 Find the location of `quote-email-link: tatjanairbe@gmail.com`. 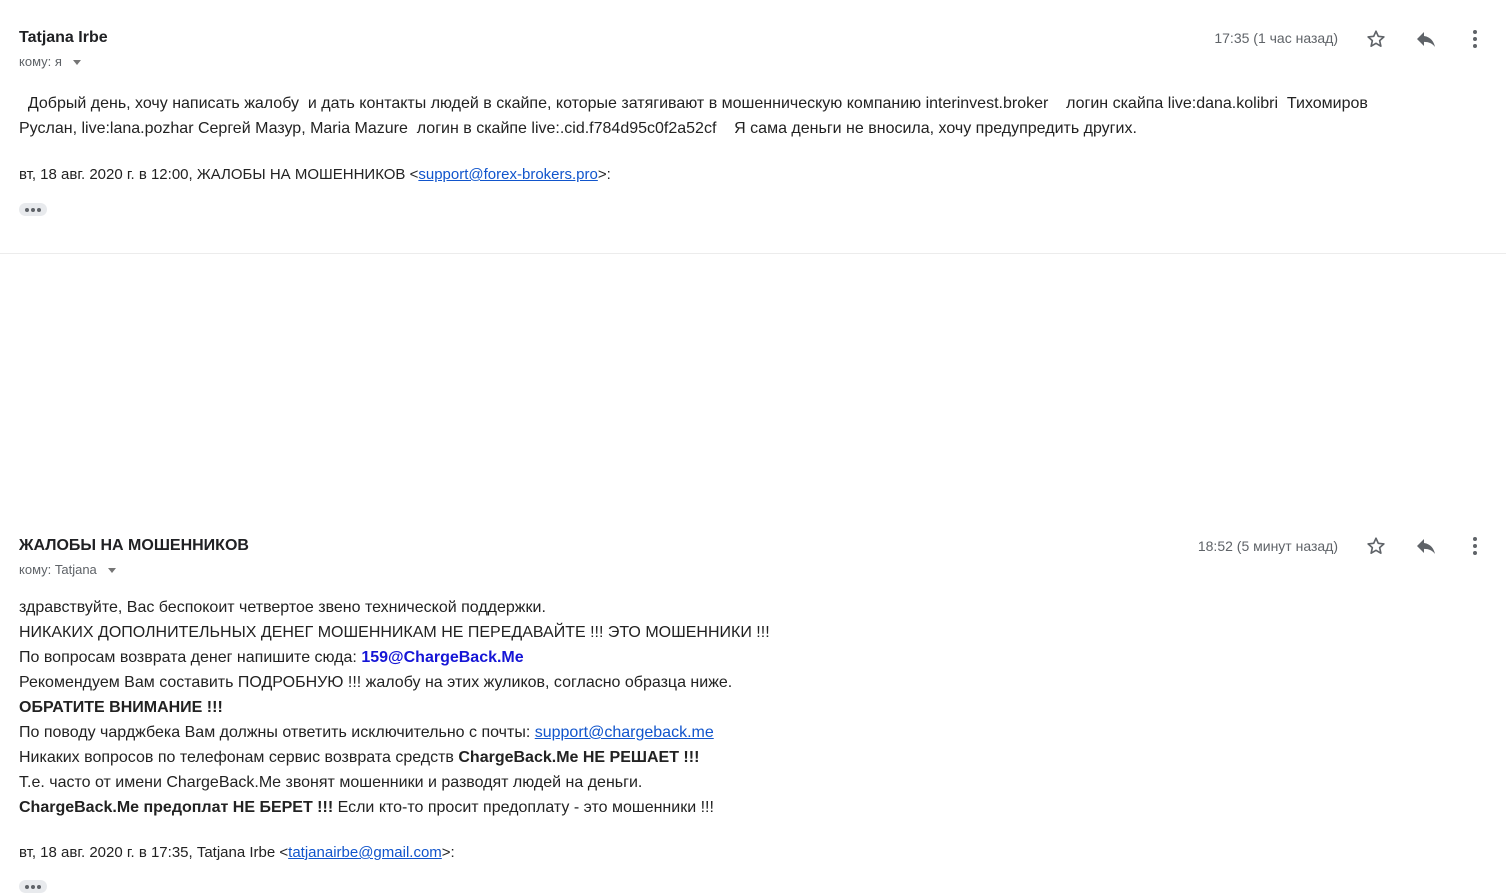

quote-email-link: tatjanairbe@gmail.com is located at coordinates (365, 852).